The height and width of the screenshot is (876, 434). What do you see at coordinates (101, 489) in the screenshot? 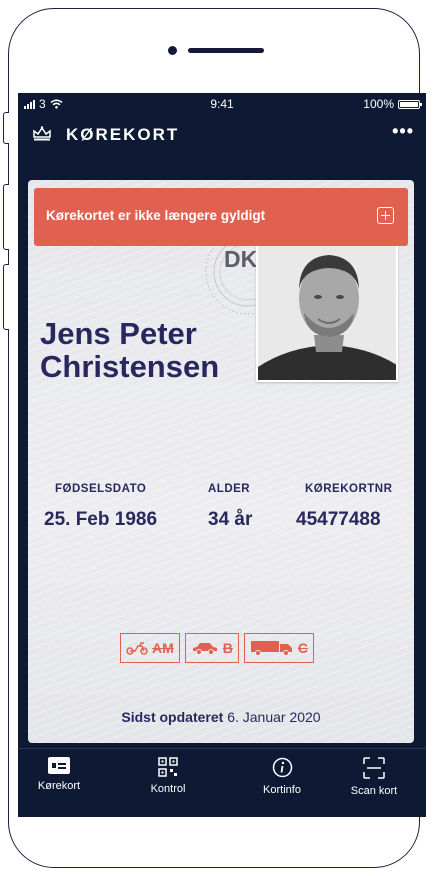
I see `birthdate-label: FØDSELSDATO` at bounding box center [101, 489].